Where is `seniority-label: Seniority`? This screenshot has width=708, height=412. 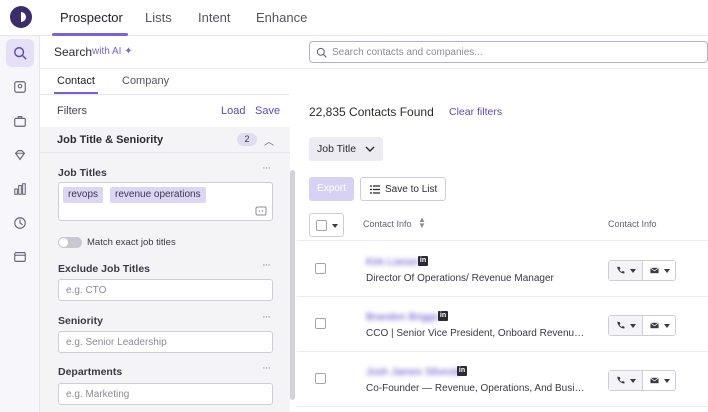 seniority-label: Seniority is located at coordinates (80, 321).